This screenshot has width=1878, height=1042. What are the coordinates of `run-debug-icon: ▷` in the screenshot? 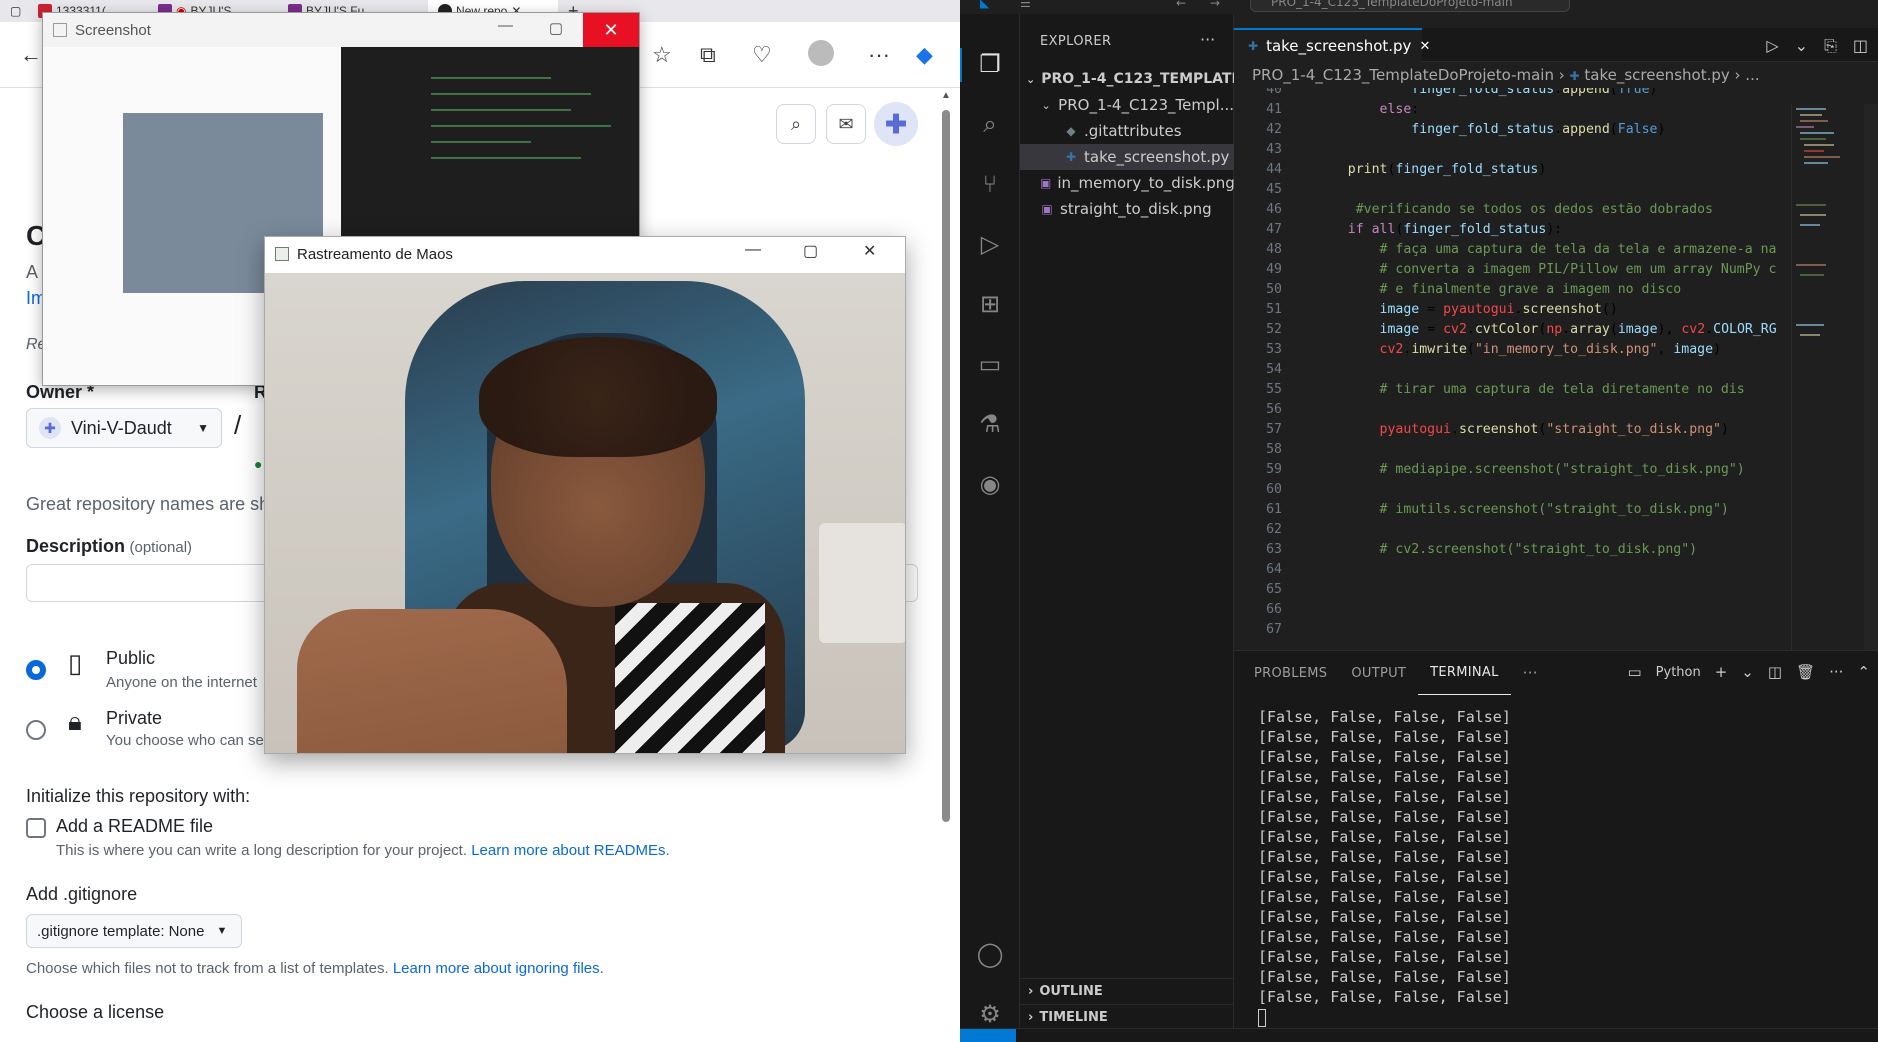 It's located at (990, 244).